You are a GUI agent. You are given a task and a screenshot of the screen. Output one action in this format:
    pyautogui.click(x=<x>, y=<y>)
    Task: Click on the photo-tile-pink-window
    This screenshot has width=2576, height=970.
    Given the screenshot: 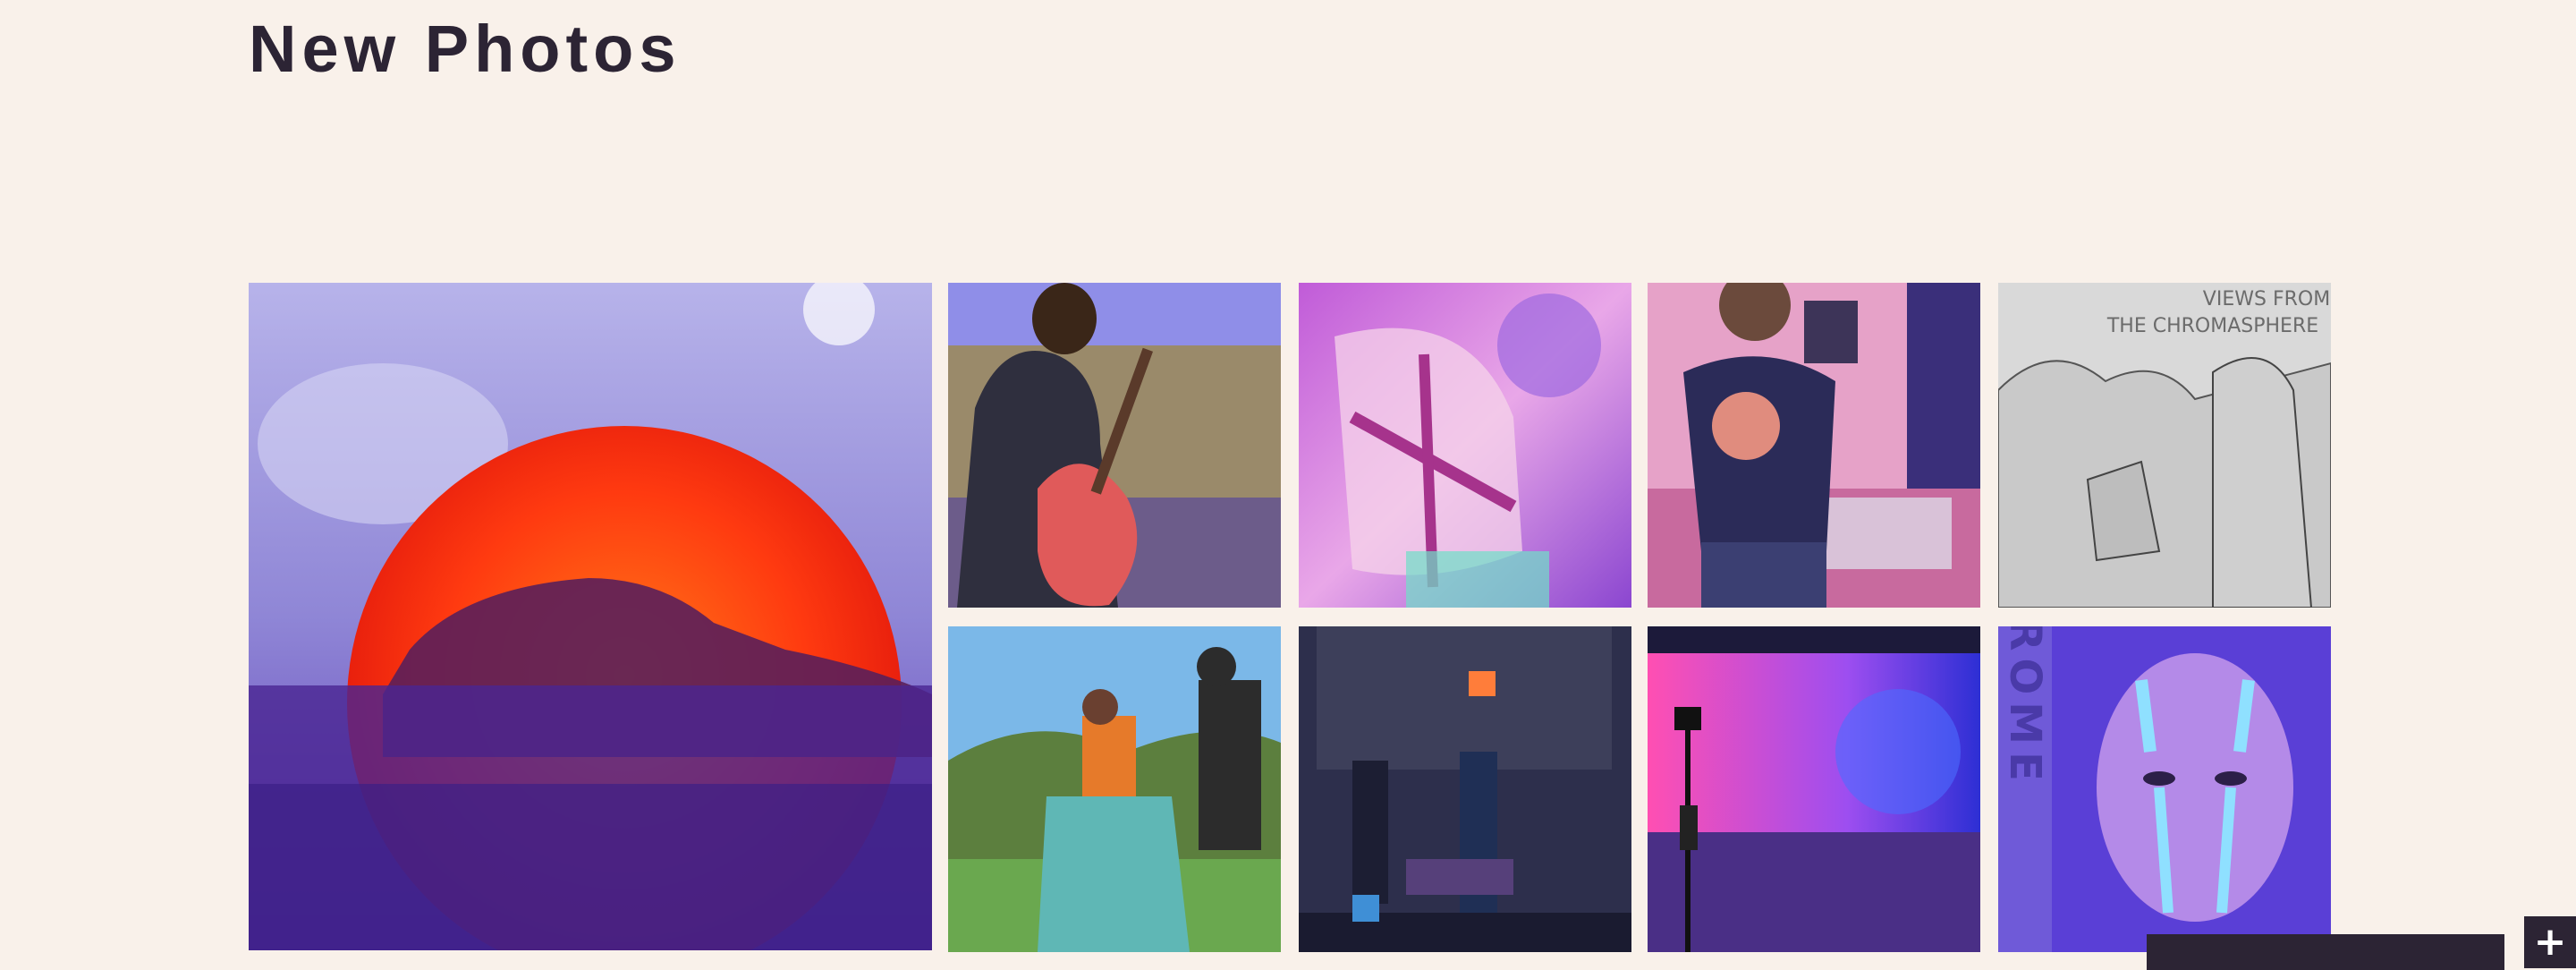 What is the action you would take?
    pyautogui.click(x=1465, y=445)
    